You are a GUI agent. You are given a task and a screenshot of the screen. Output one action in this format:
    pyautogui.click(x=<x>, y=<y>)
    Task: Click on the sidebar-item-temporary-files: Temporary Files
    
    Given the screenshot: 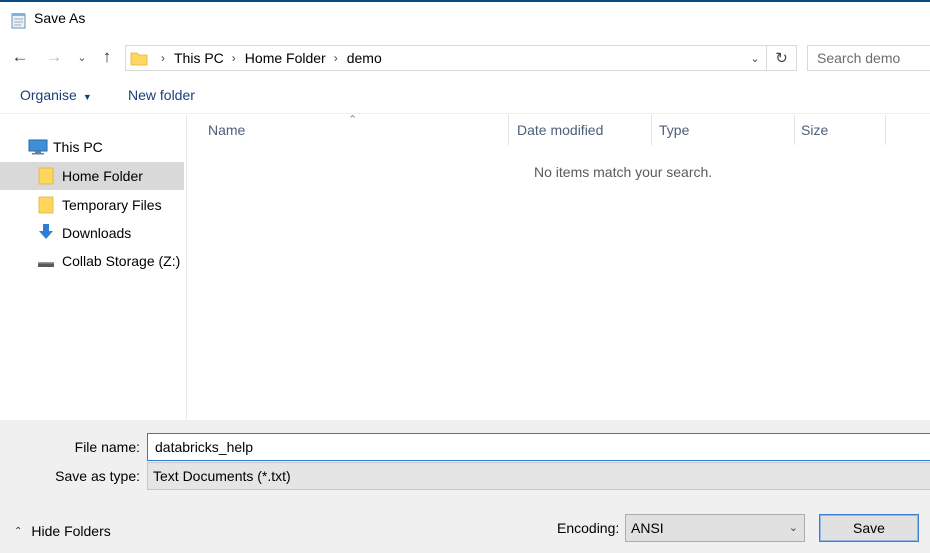 What is the action you would take?
    pyautogui.click(x=92, y=205)
    